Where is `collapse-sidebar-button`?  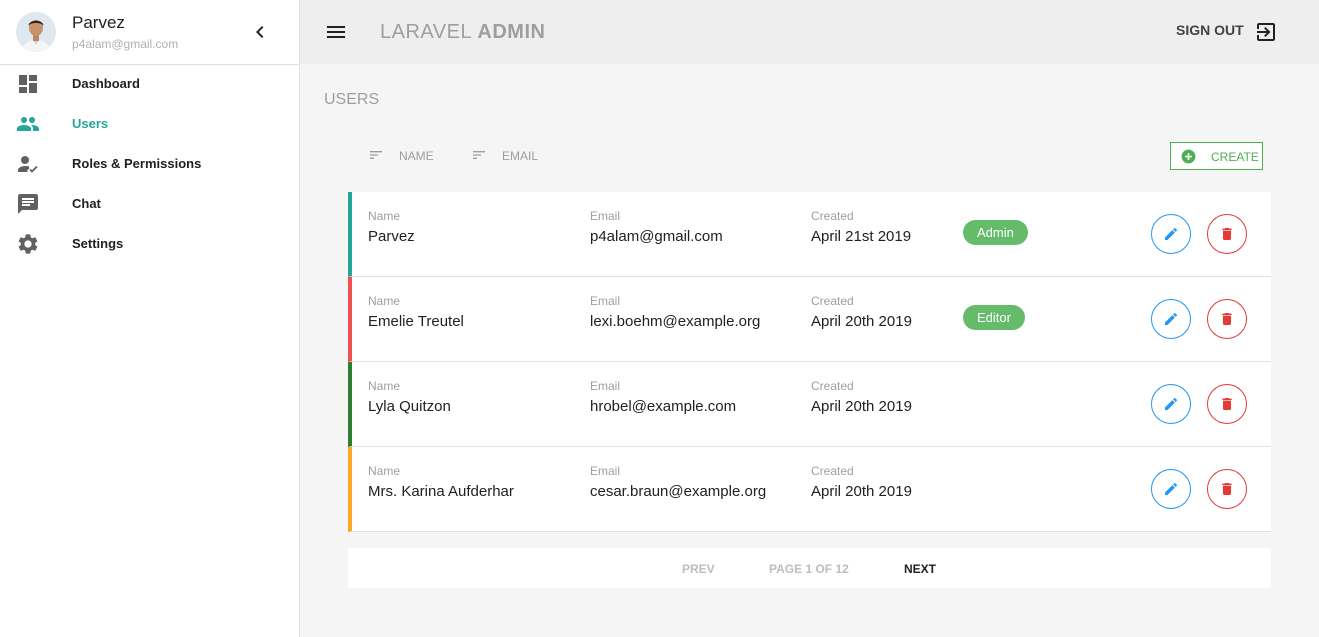
collapse-sidebar-button is located at coordinates (260, 32).